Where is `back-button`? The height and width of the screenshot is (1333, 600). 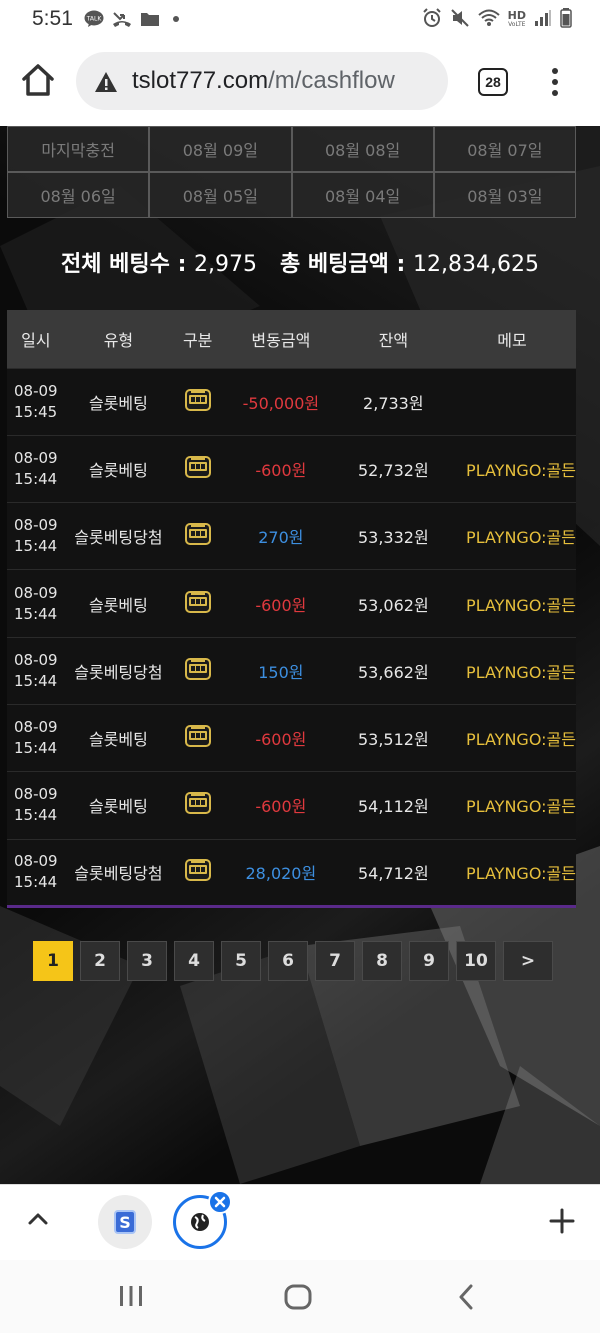
back-button is located at coordinates (466, 1299).